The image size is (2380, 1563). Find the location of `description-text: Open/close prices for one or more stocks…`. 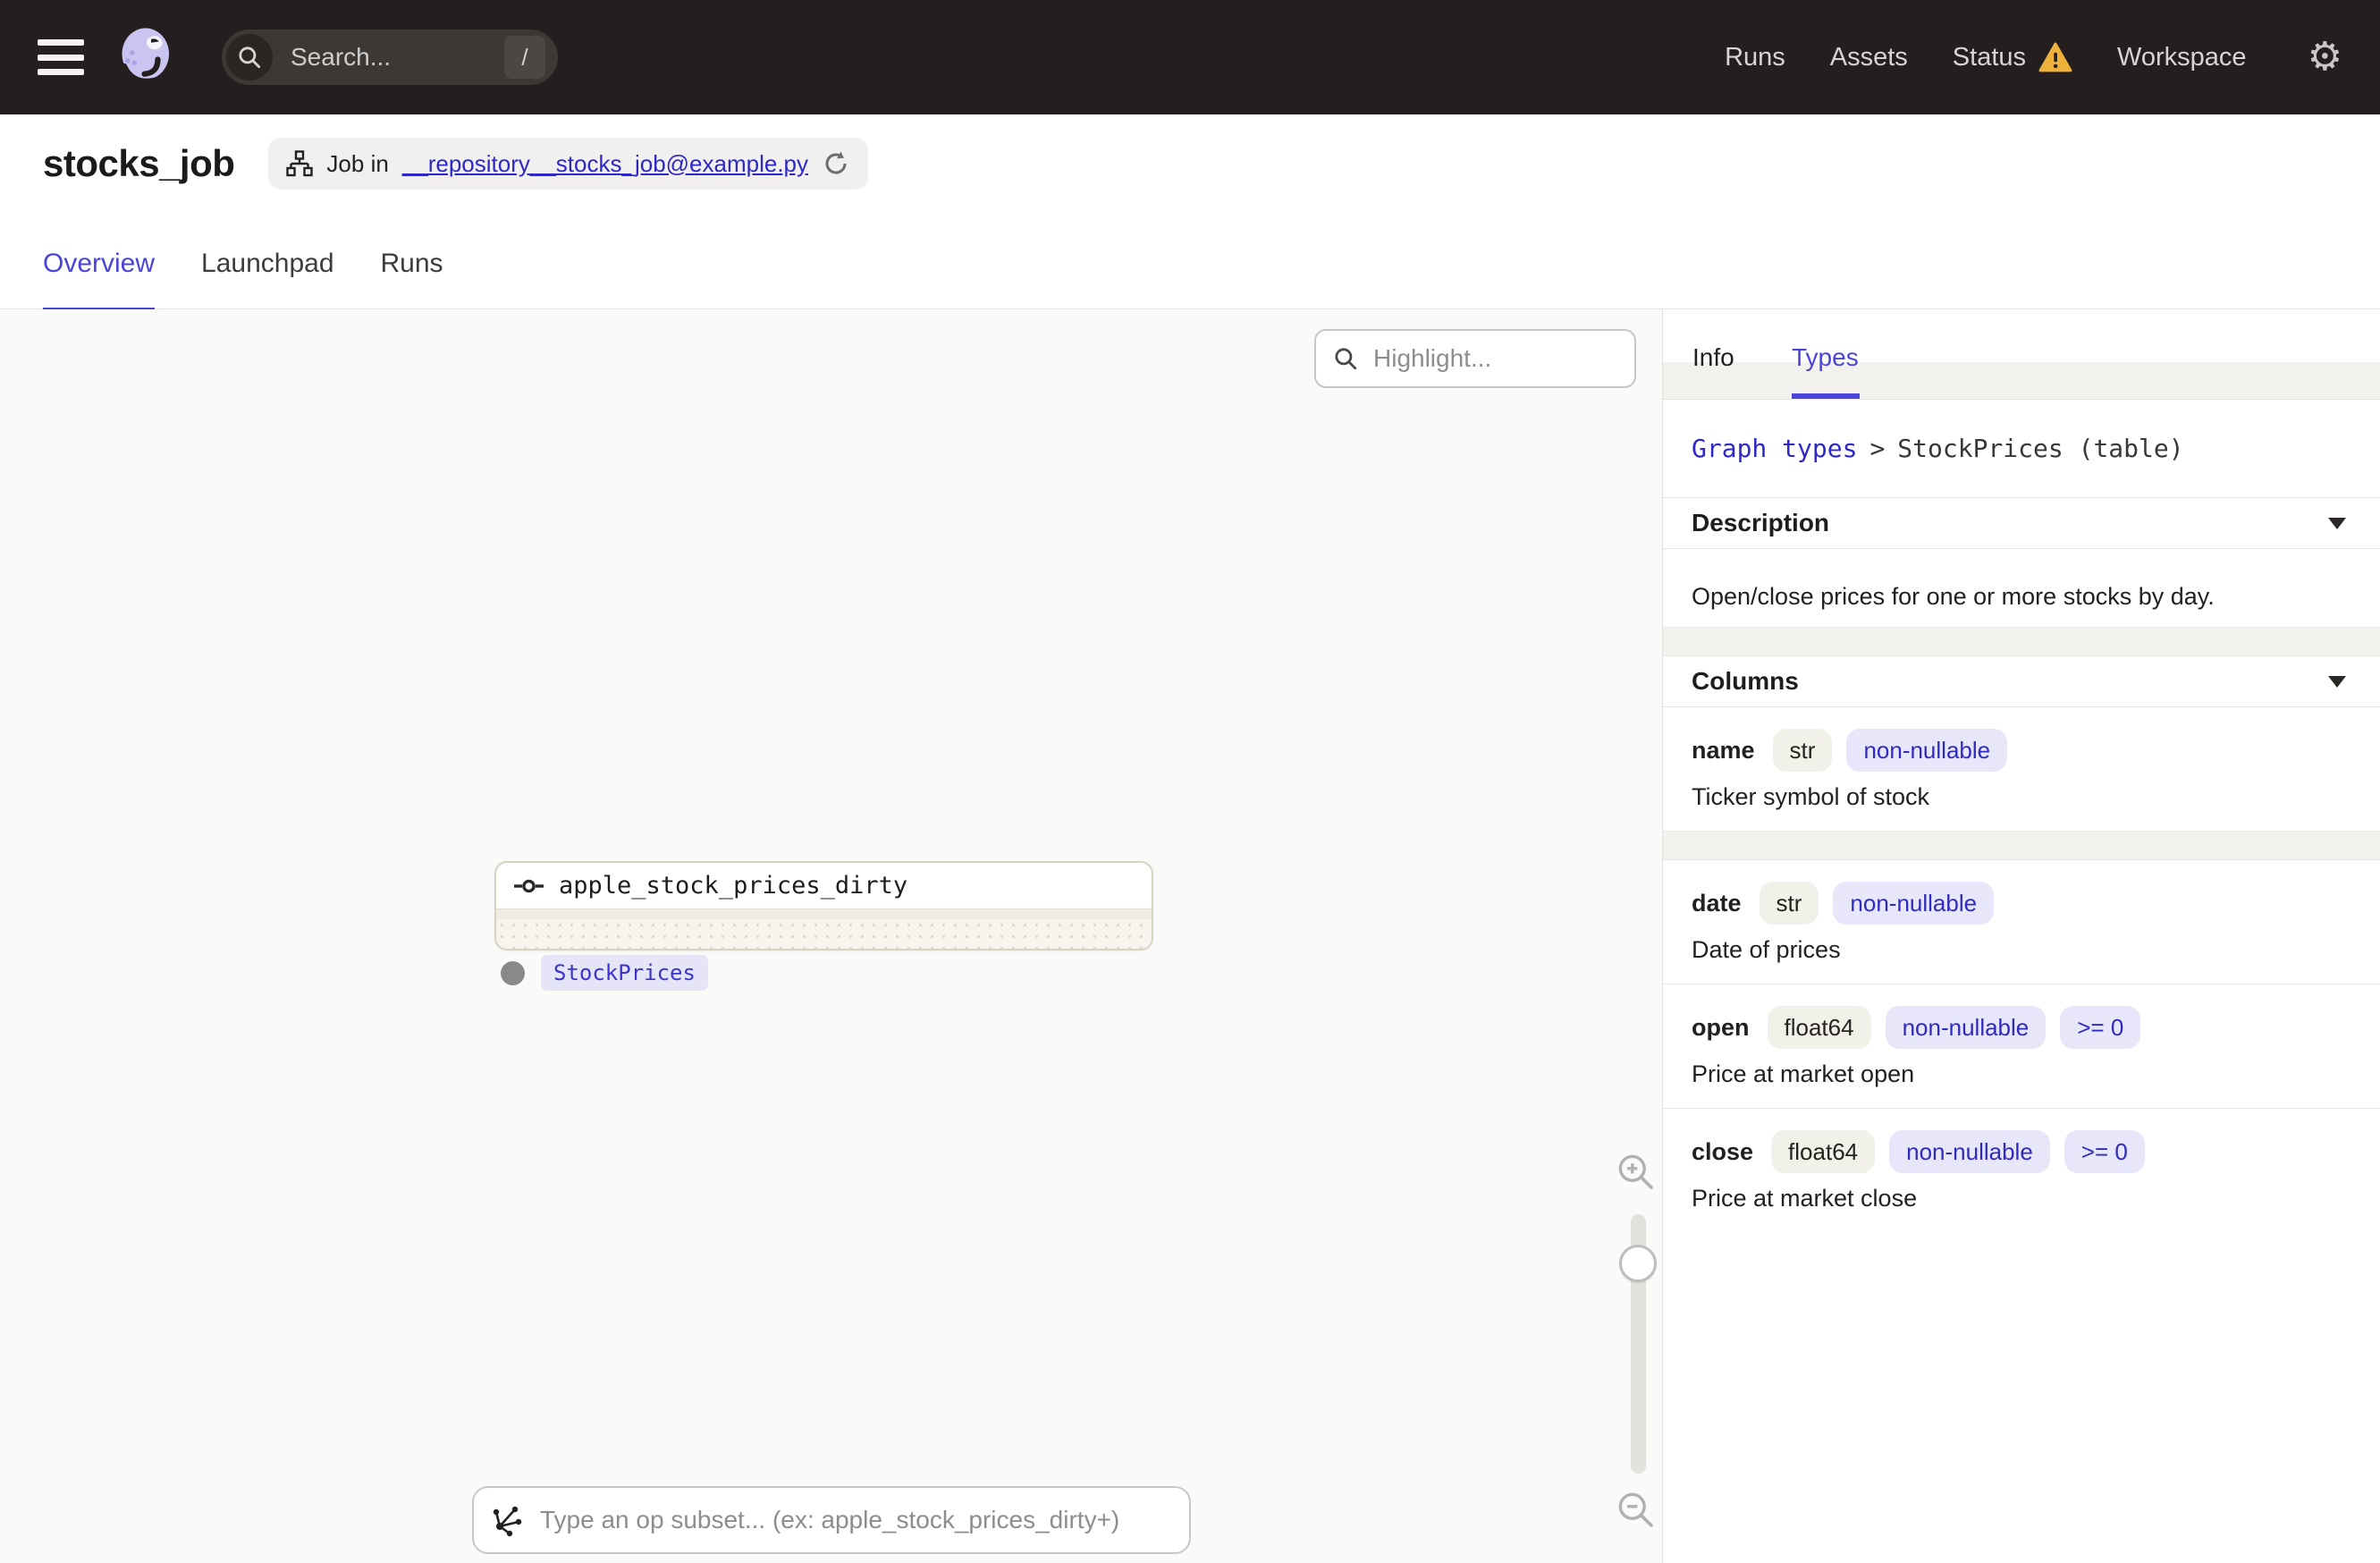

description-text: Open/close prices for one or more stocks… is located at coordinates (1953, 596).